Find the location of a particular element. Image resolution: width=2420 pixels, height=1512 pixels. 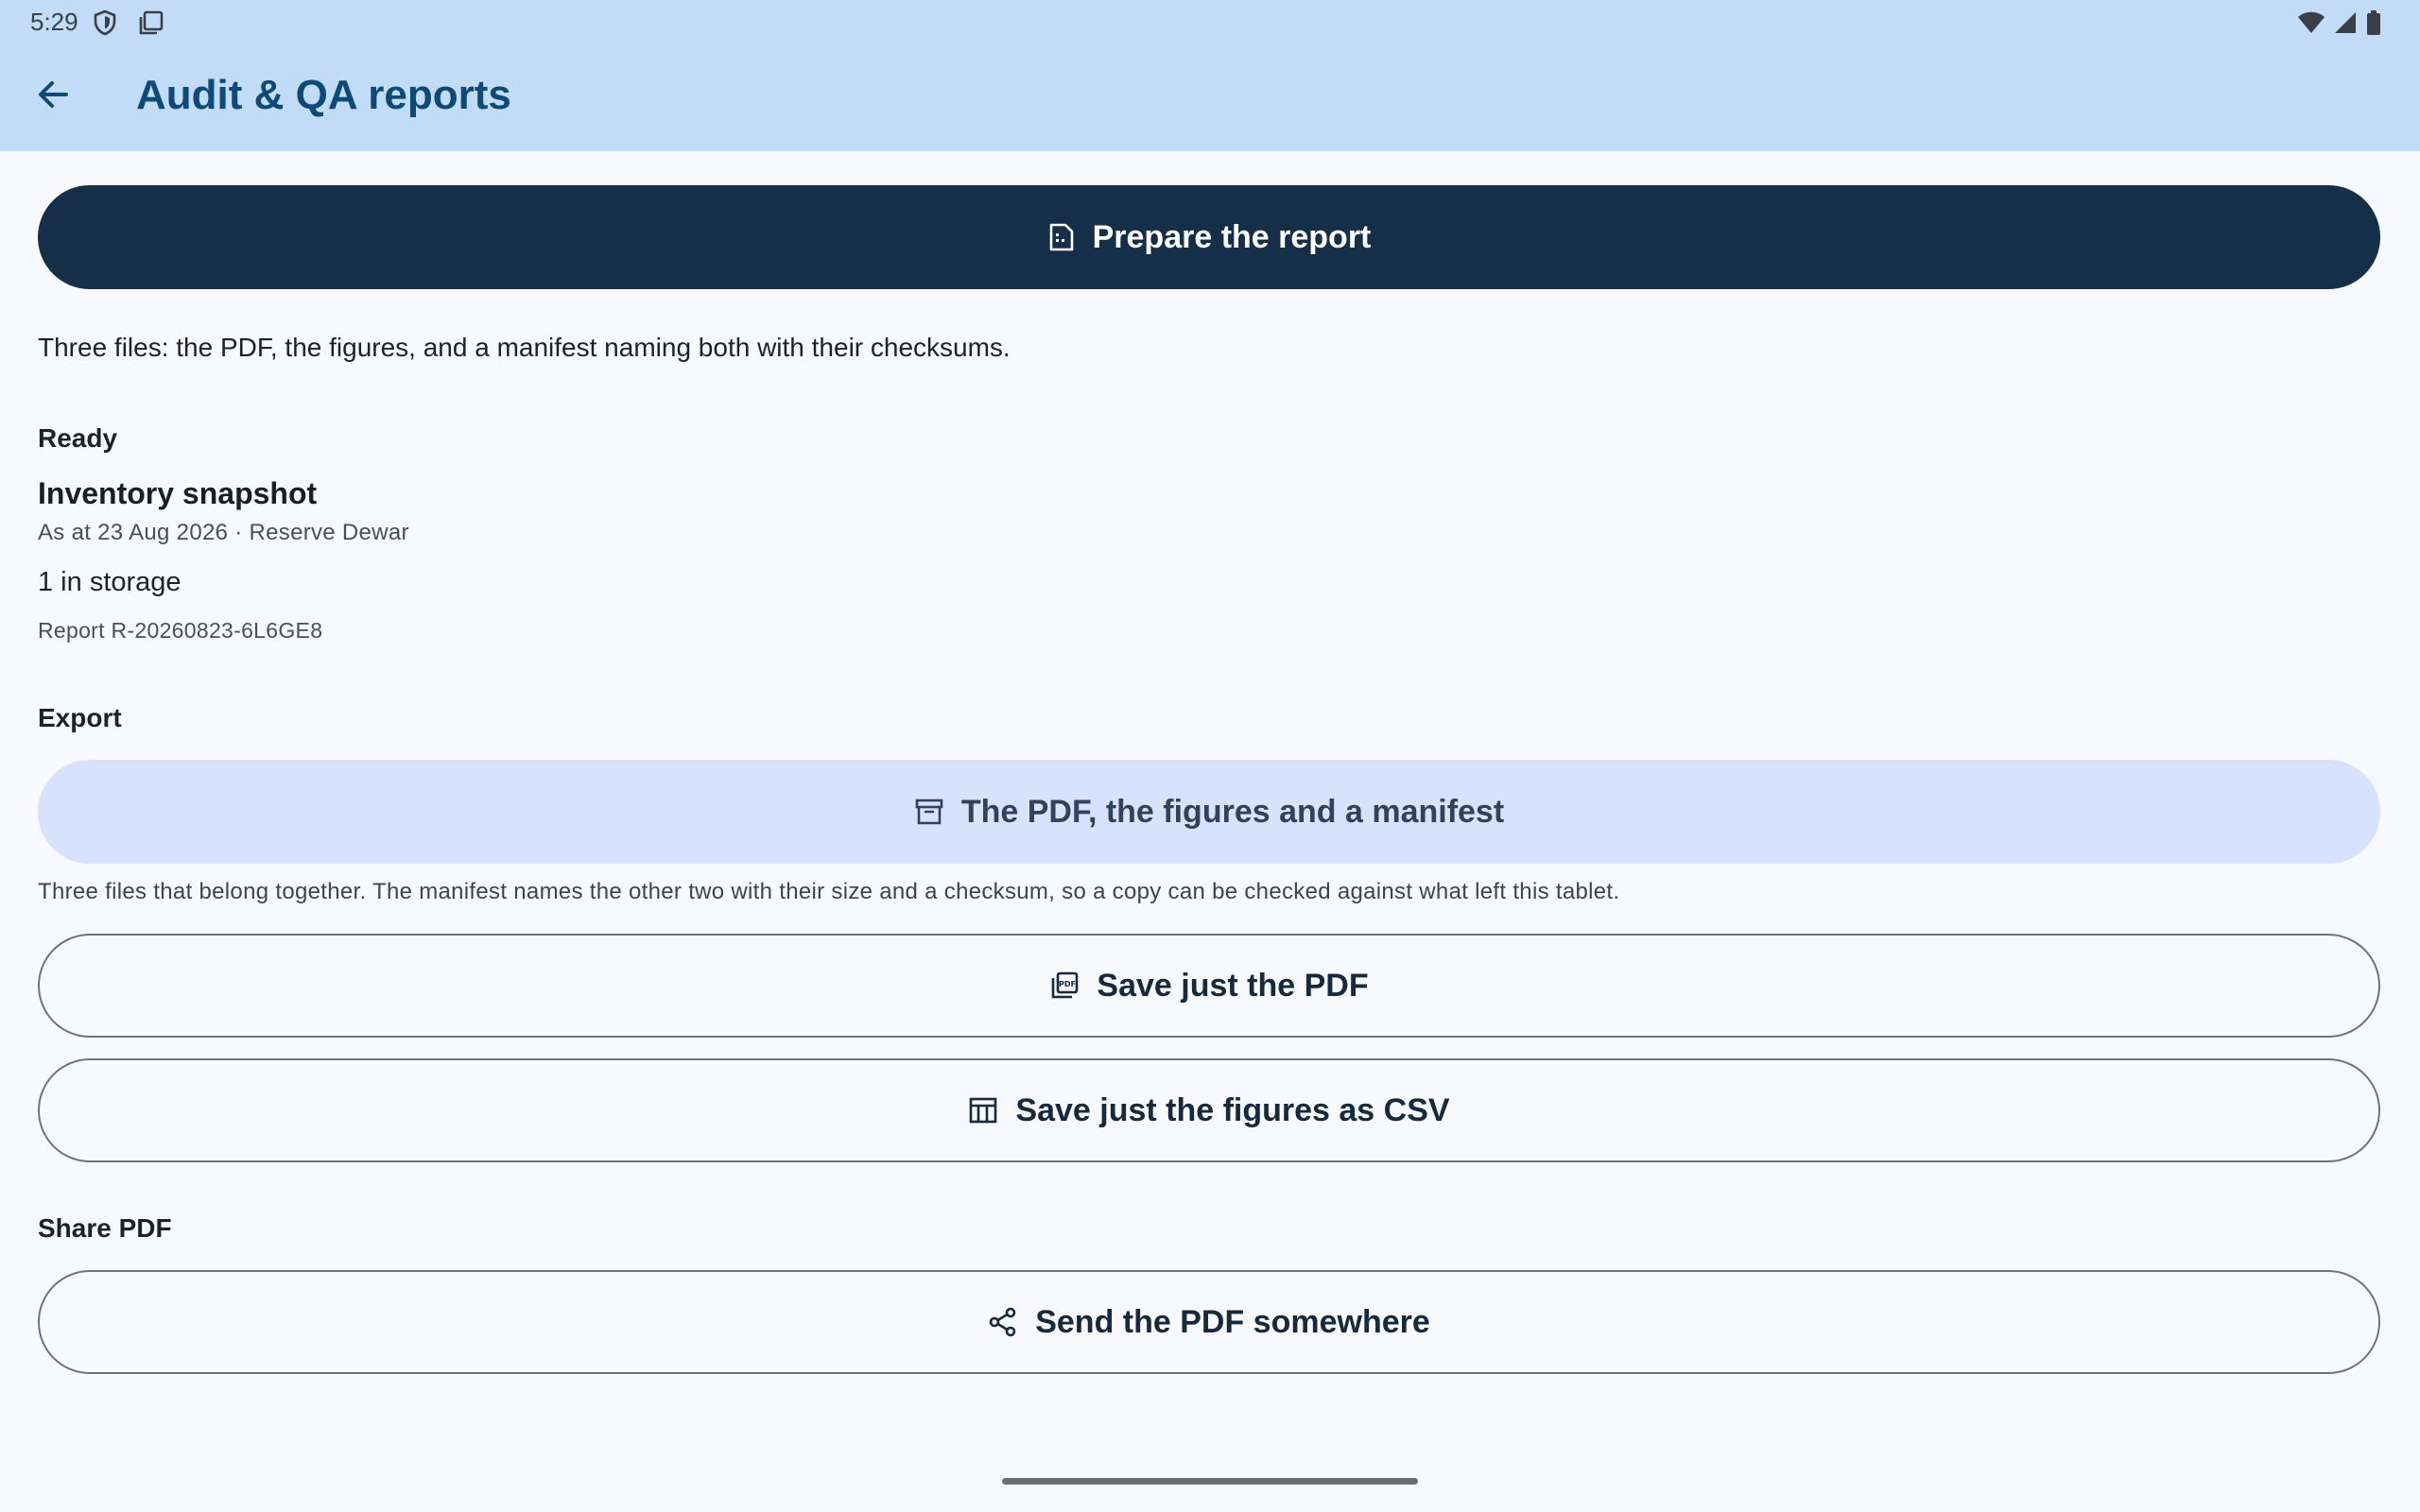

wifi-icon is located at coordinates (2311, 22).